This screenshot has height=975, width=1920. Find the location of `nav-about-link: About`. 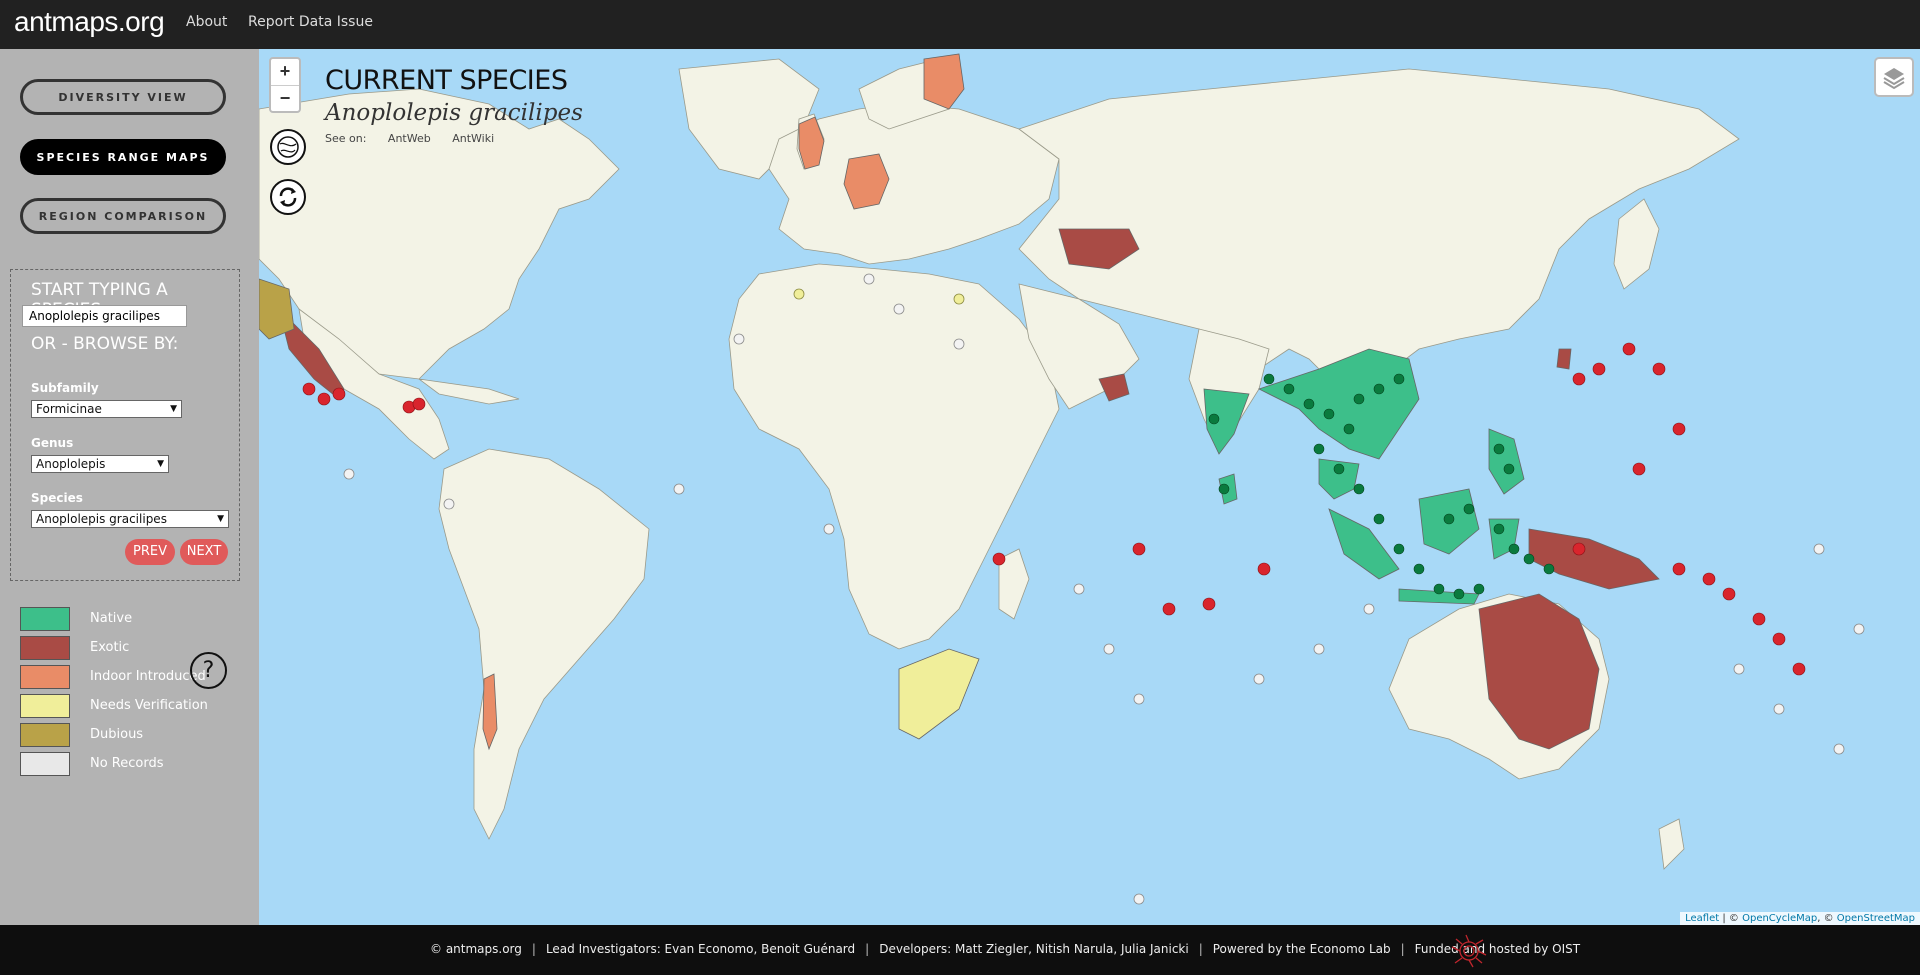

nav-about-link: About is located at coordinates (206, 22).